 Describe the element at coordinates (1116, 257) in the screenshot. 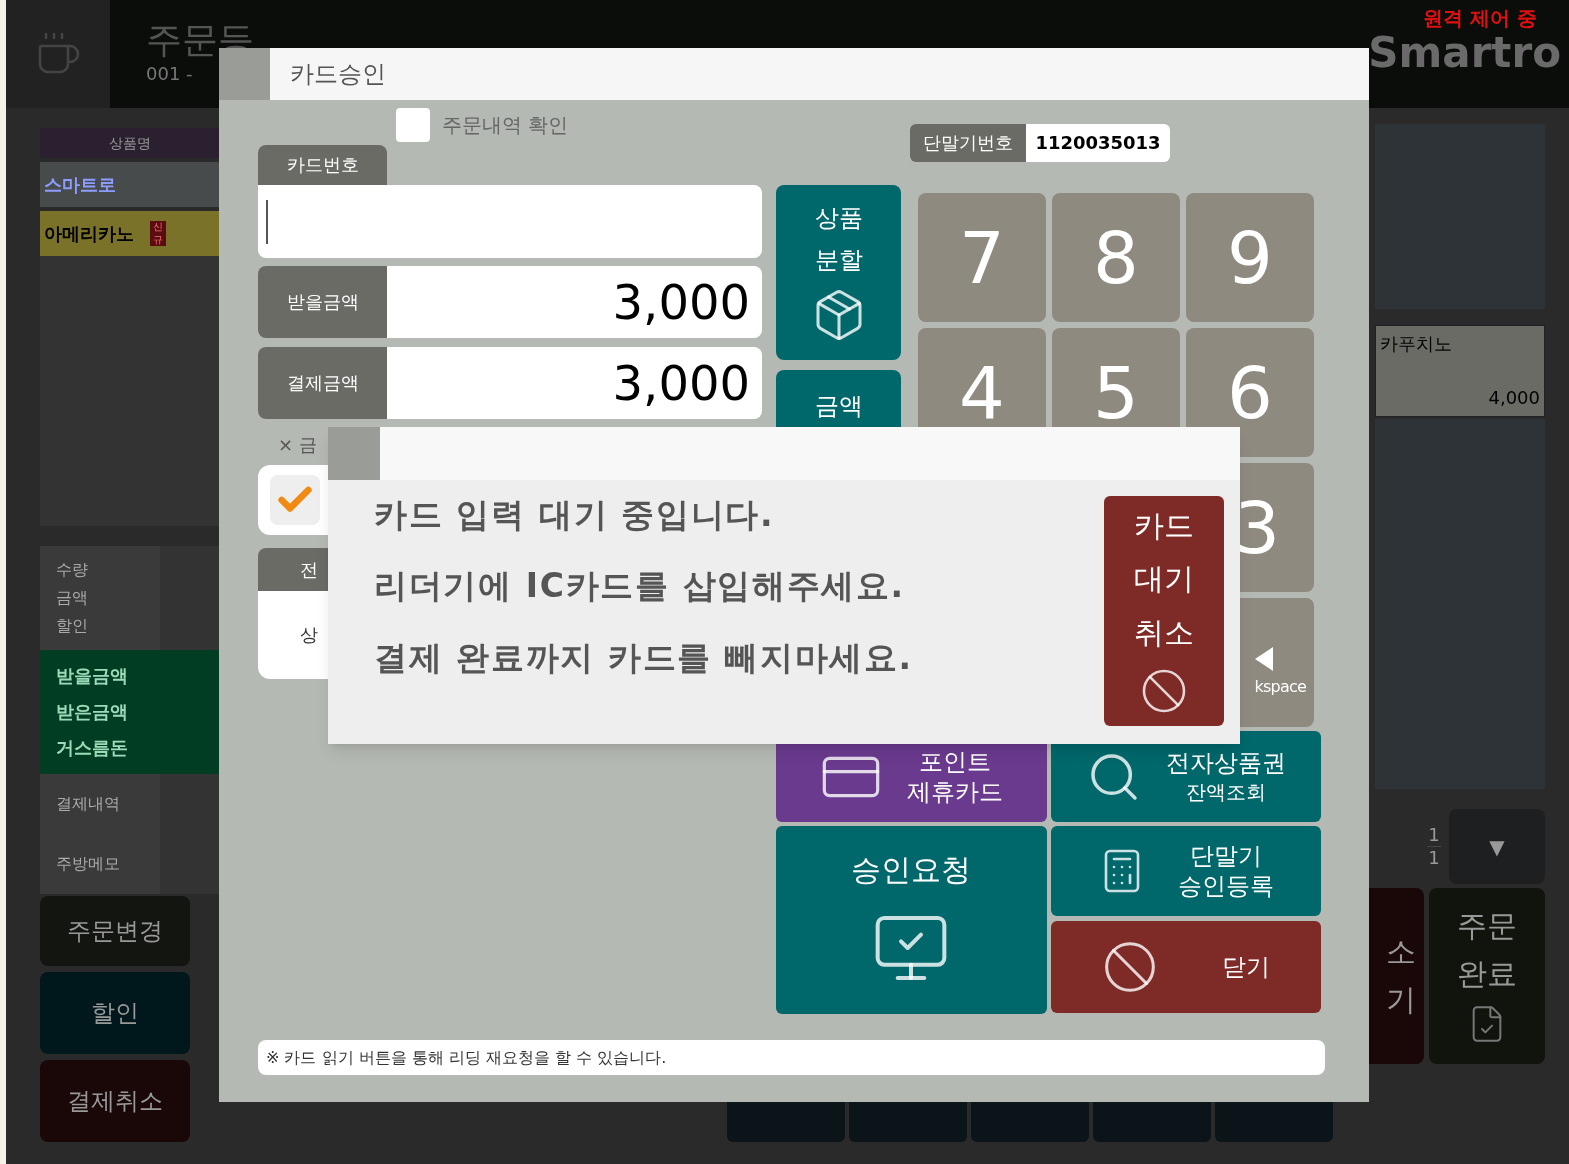

I see `keypad-key: 8` at that location.